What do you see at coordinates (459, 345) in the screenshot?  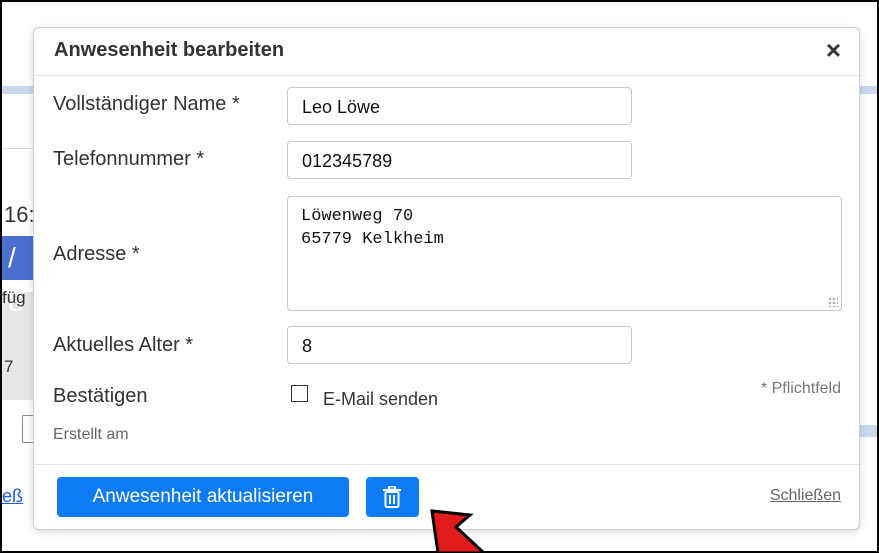 I see `age-input: 8` at bounding box center [459, 345].